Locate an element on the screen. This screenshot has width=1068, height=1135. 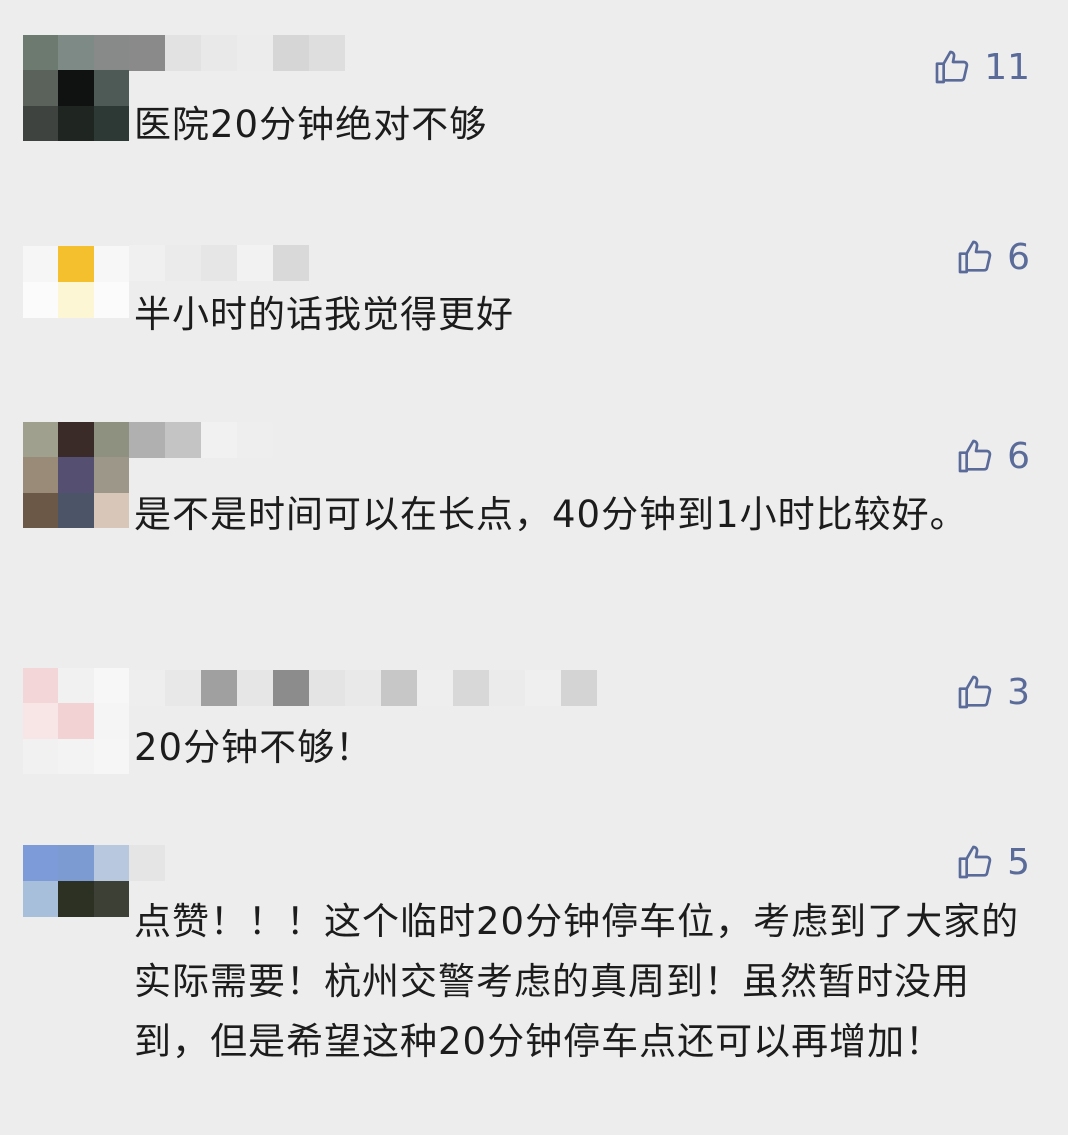
like-count: 11 is located at coordinates (1007, 67).